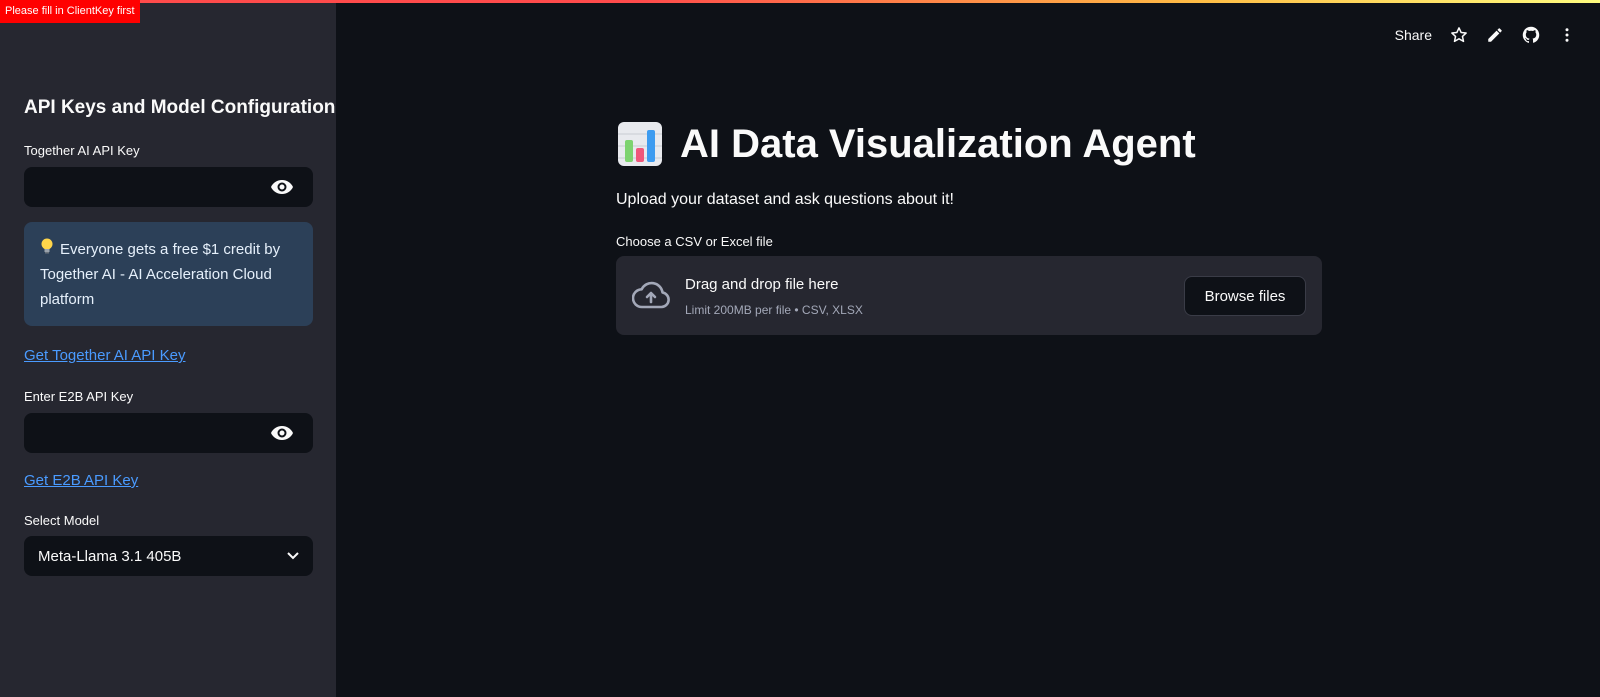 The width and height of the screenshot is (1600, 697). I want to click on browse-files-button: Browse files, so click(1245, 296).